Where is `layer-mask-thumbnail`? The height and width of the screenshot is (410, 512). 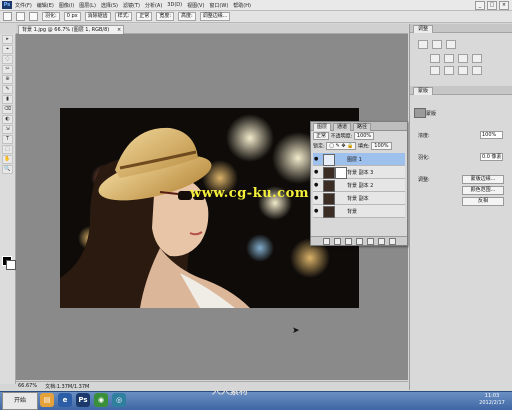
layer-mask-thumbnail is located at coordinates (341, 173).